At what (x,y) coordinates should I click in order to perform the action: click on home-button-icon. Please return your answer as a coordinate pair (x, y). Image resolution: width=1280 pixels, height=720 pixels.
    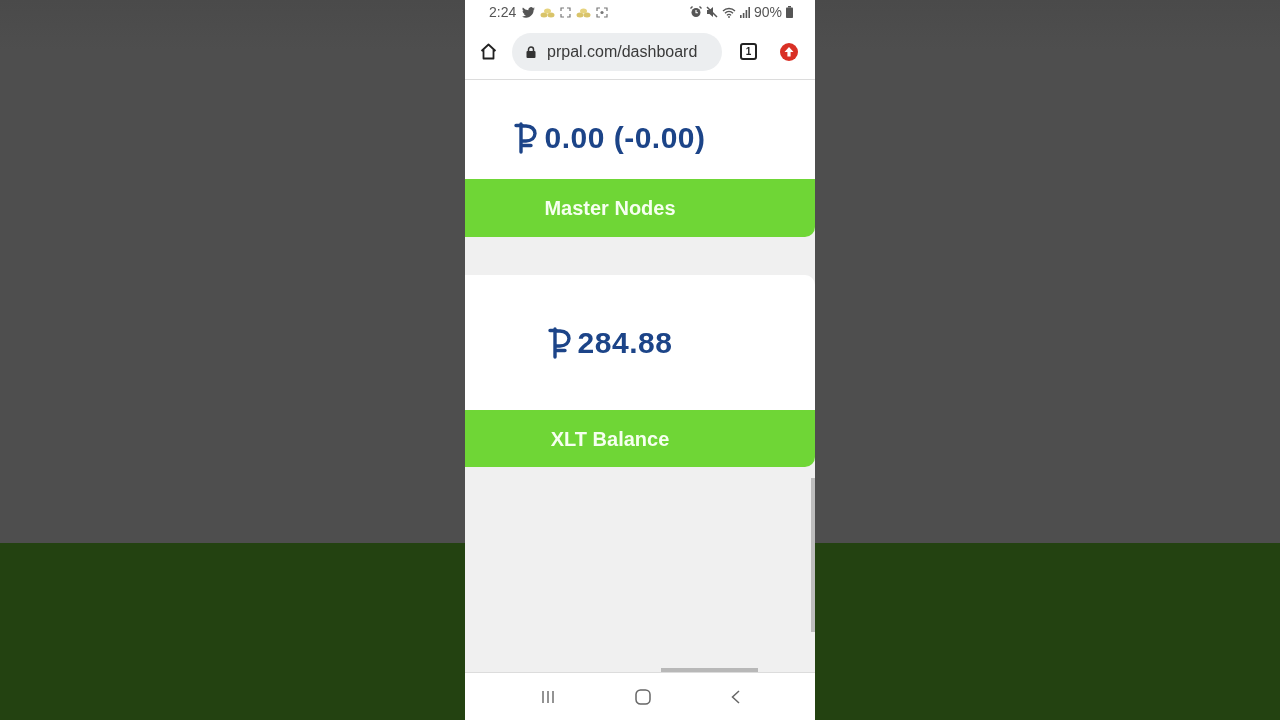
    Looking at the image, I should click on (642, 696).